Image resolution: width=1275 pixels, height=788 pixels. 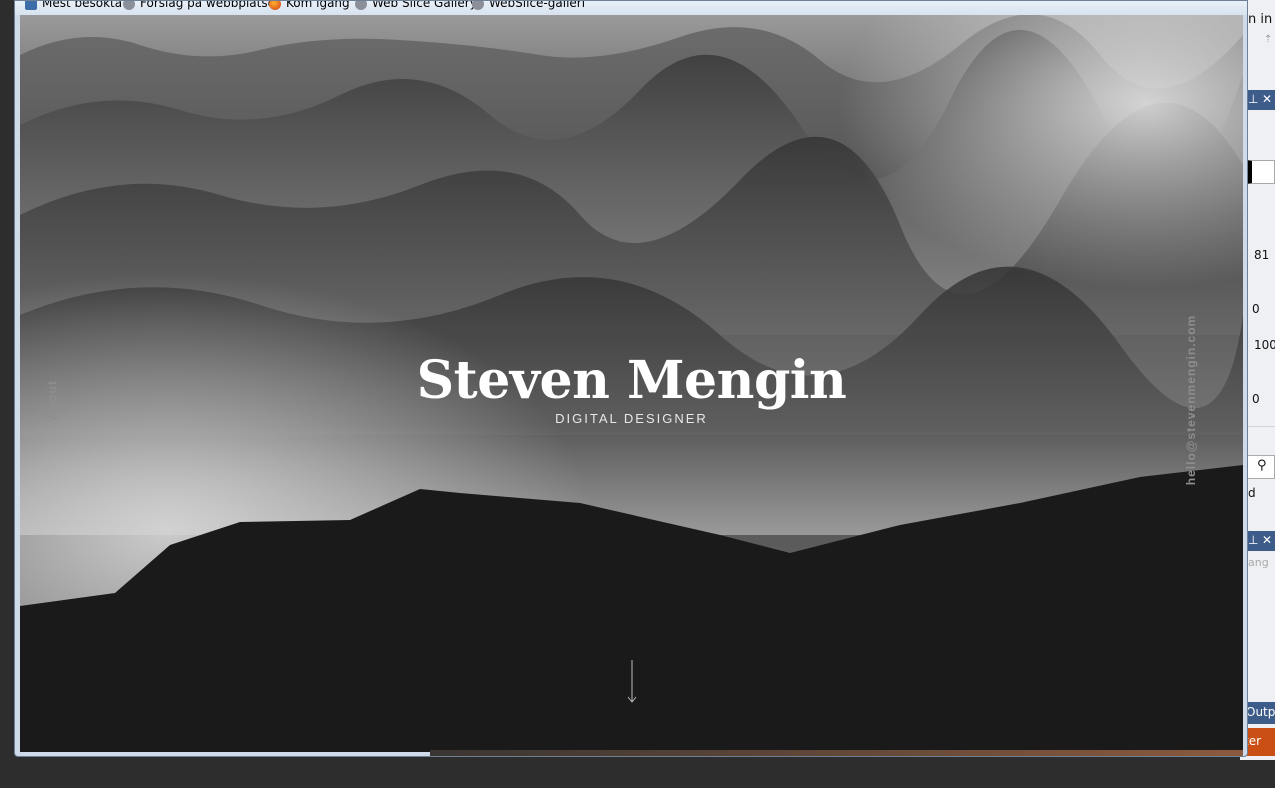 I want to click on ide-list-fragment: d, so click(x=1252, y=493).